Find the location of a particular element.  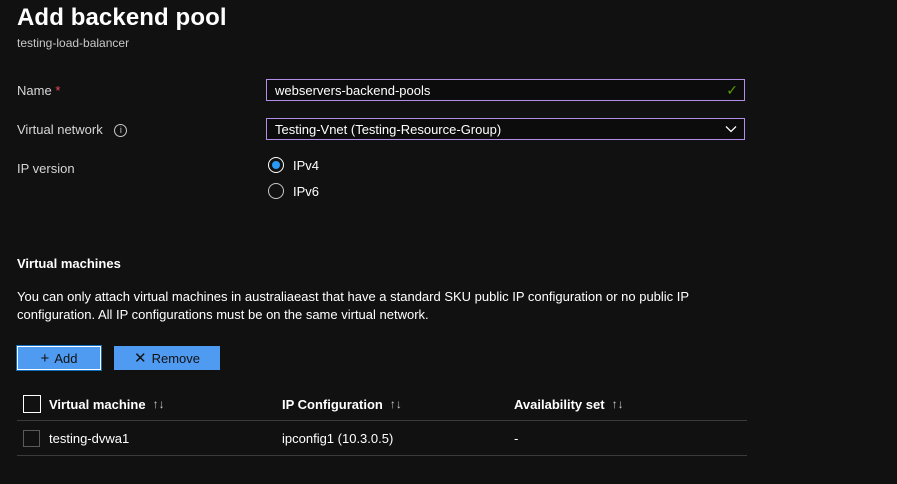

availability-set-cell: - is located at coordinates (516, 438).